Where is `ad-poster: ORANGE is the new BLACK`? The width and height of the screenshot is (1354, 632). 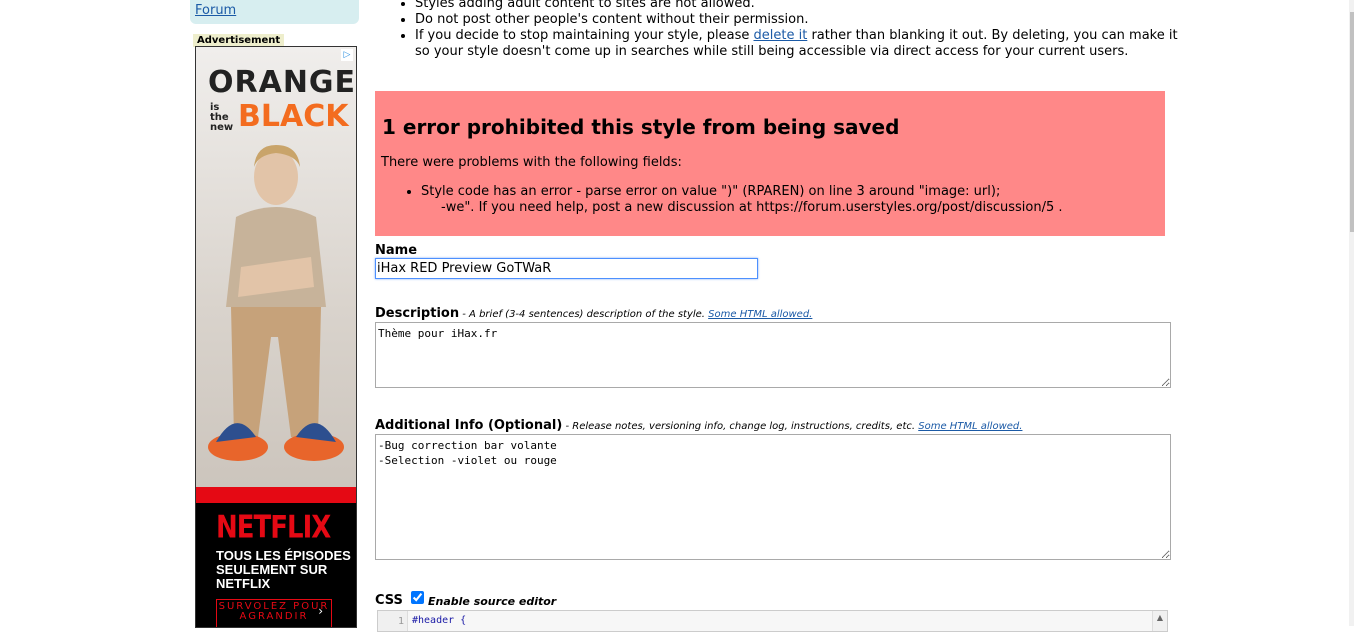
ad-poster: ORANGE is the new BLACK is located at coordinates (276, 267).